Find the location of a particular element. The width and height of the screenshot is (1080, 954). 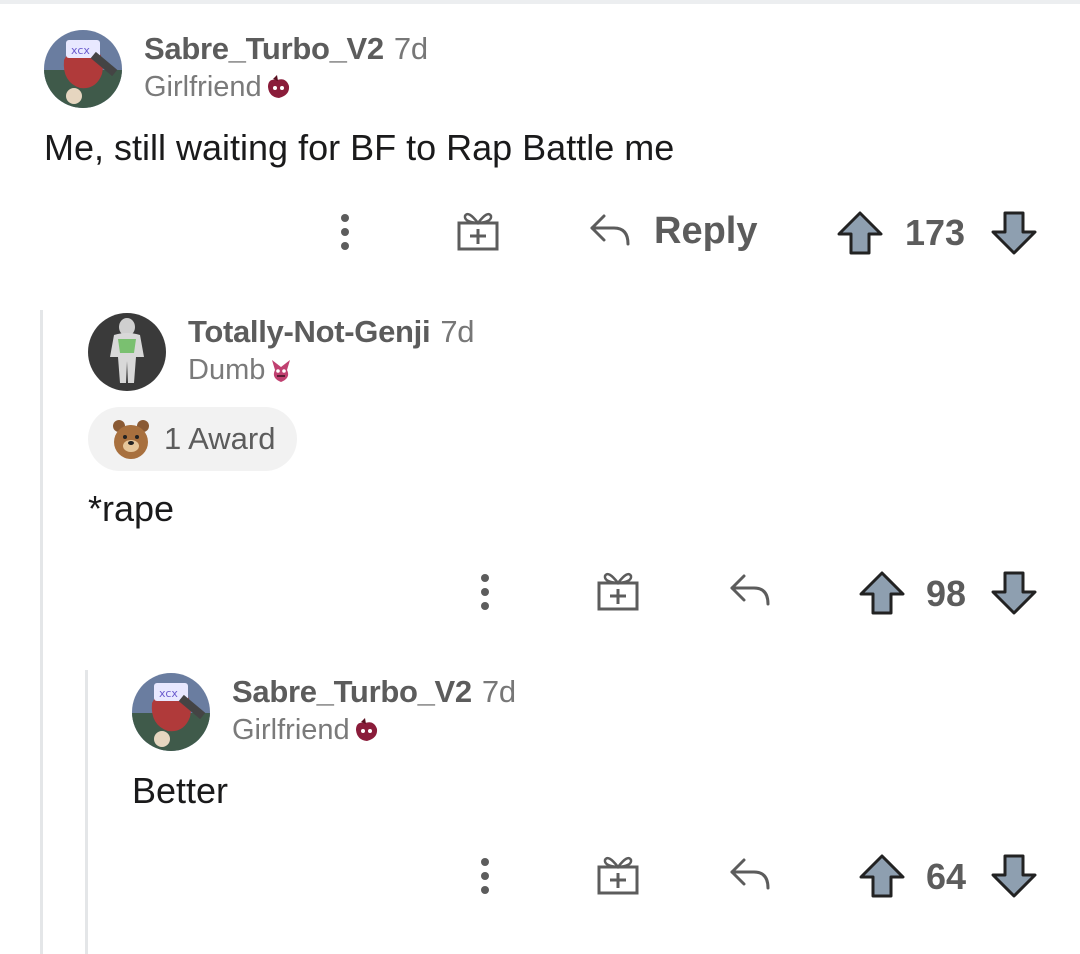

vote-score: 64 is located at coordinates (946, 876).